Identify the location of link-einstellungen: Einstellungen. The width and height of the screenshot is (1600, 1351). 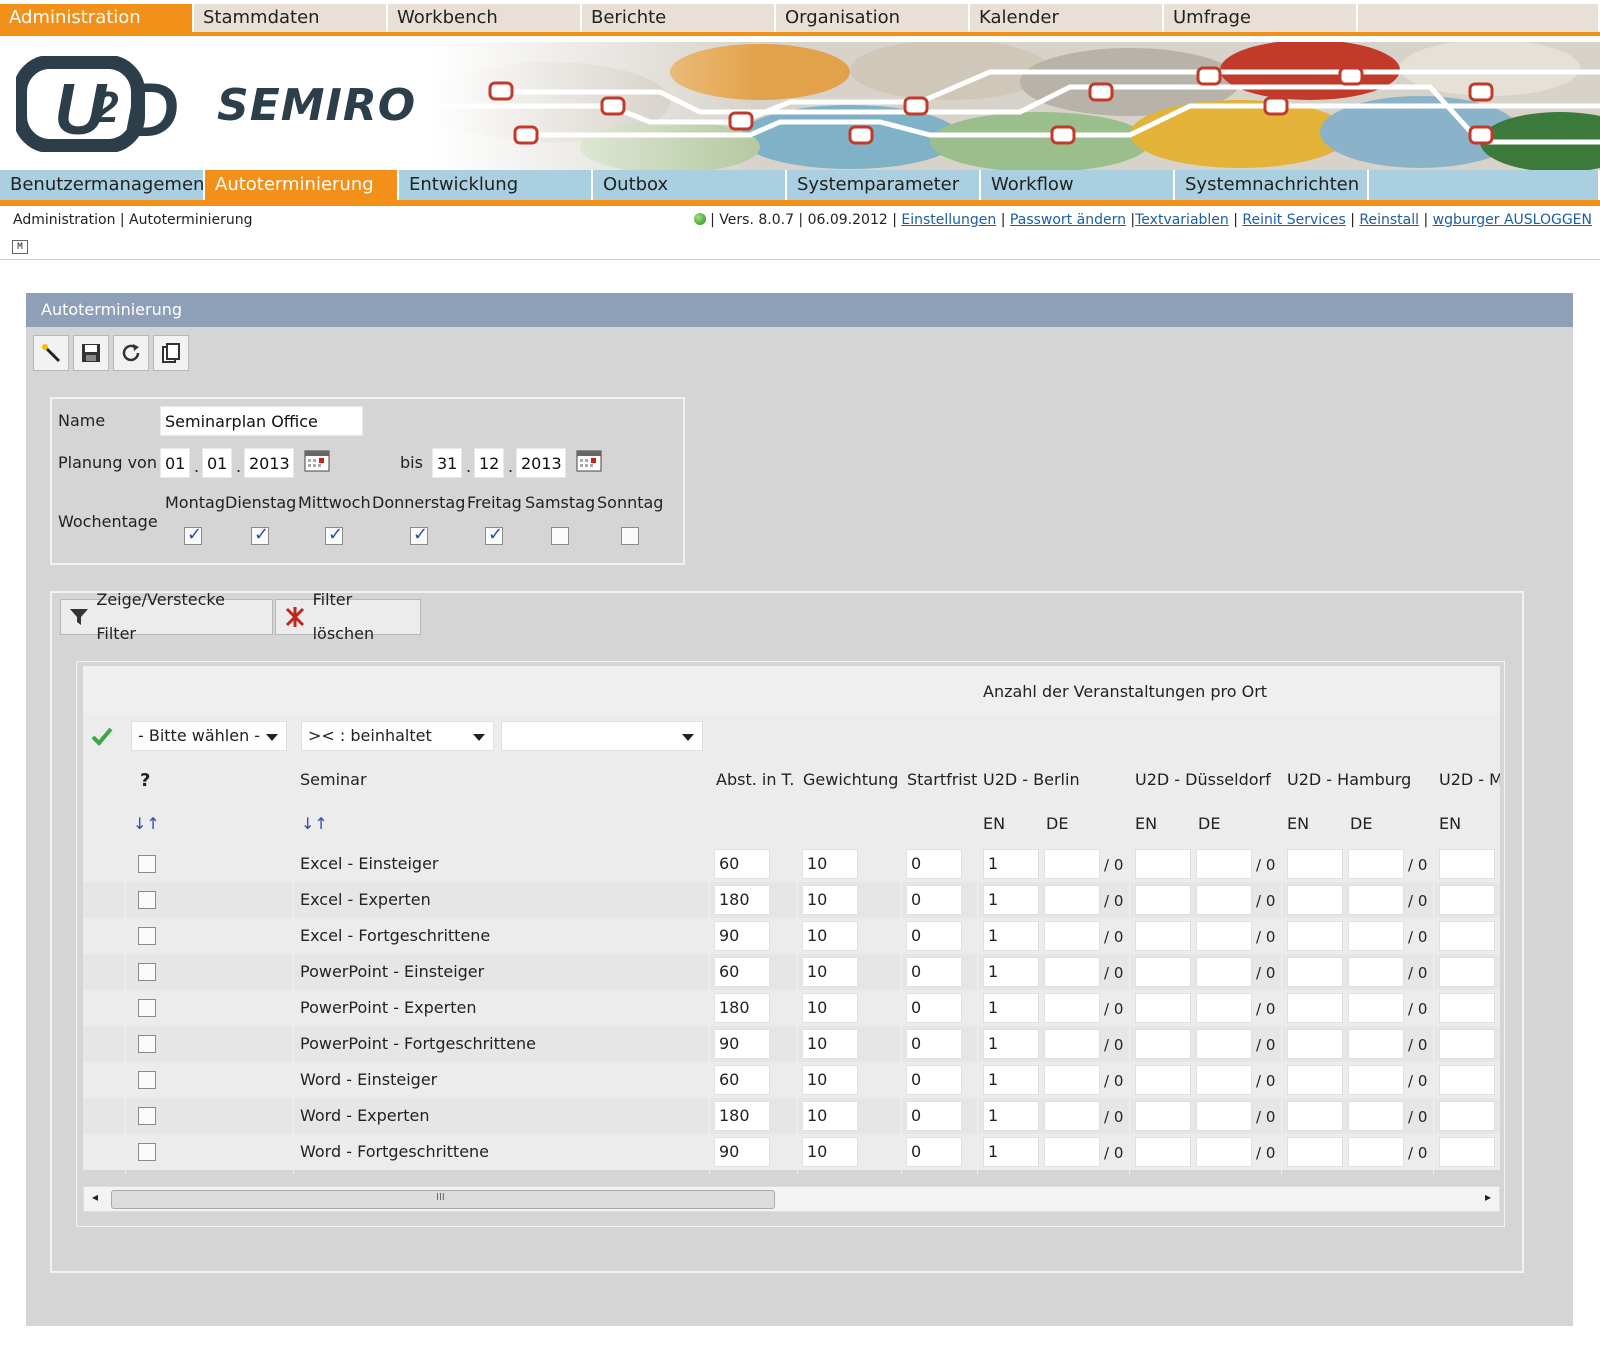
(948, 220).